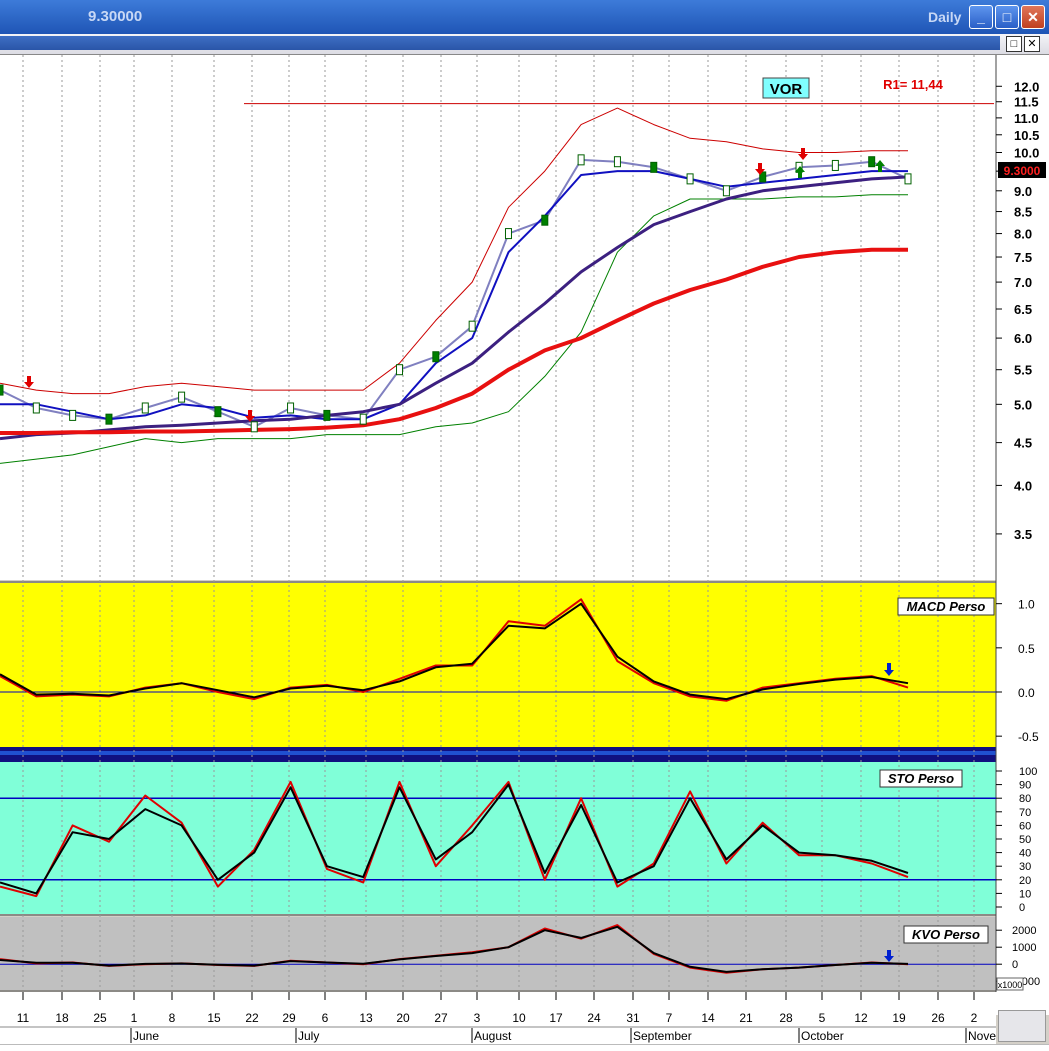 This screenshot has height=1051, width=1049. I want to click on price-tick-label: 6.5, so click(1023, 309).